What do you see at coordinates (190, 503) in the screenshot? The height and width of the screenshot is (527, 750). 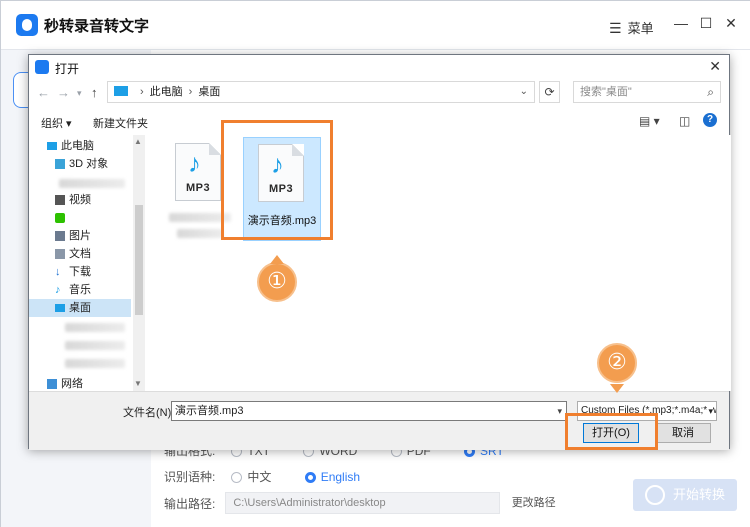 I see `output-path-label: 输出路径:` at bounding box center [190, 503].